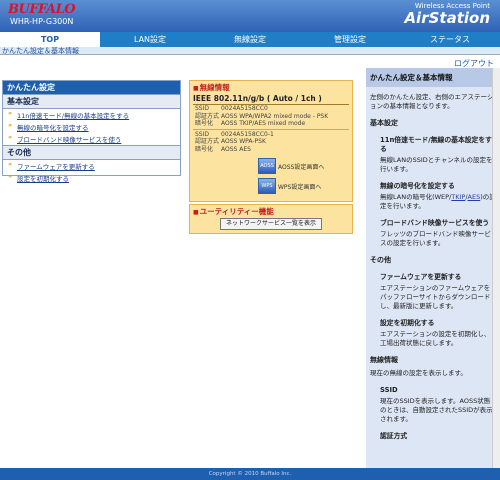 The width and height of the screenshot is (500, 480). Describe the element at coordinates (250, 123) in the screenshot. I see `encryption-row-1: 暗号化 AOSS TKIP/AES mixed mode` at that location.